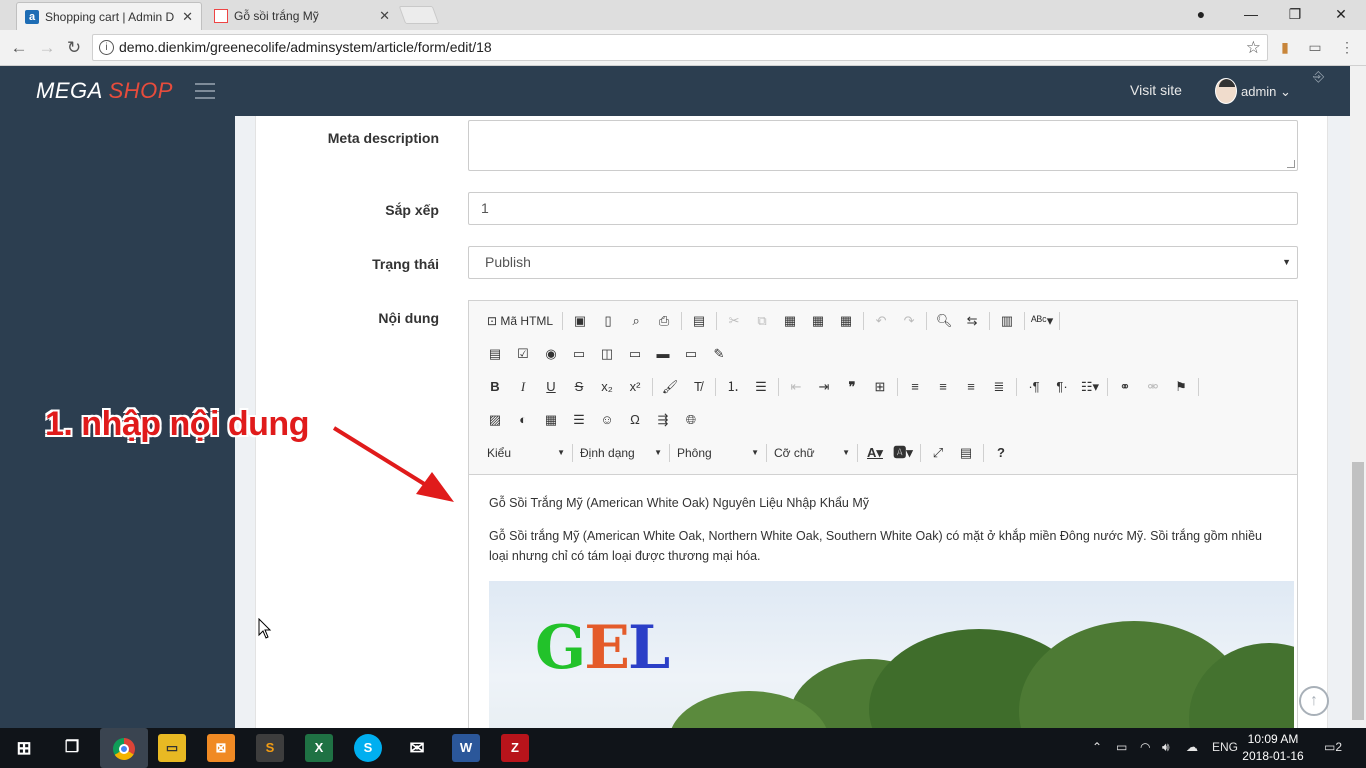  Describe the element at coordinates (635, 420) in the screenshot. I see `special-char-icon: Ω` at that location.